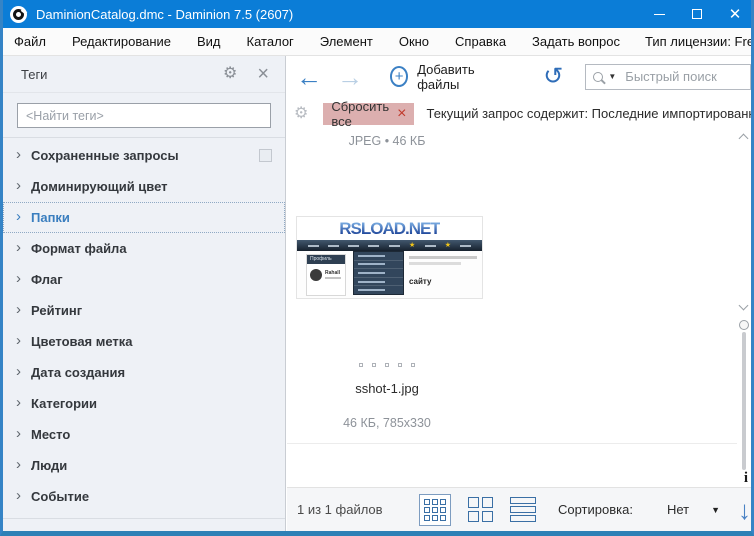  Describe the element at coordinates (301, 113) in the screenshot. I see `filter-gear-icon: ⚙` at that location.